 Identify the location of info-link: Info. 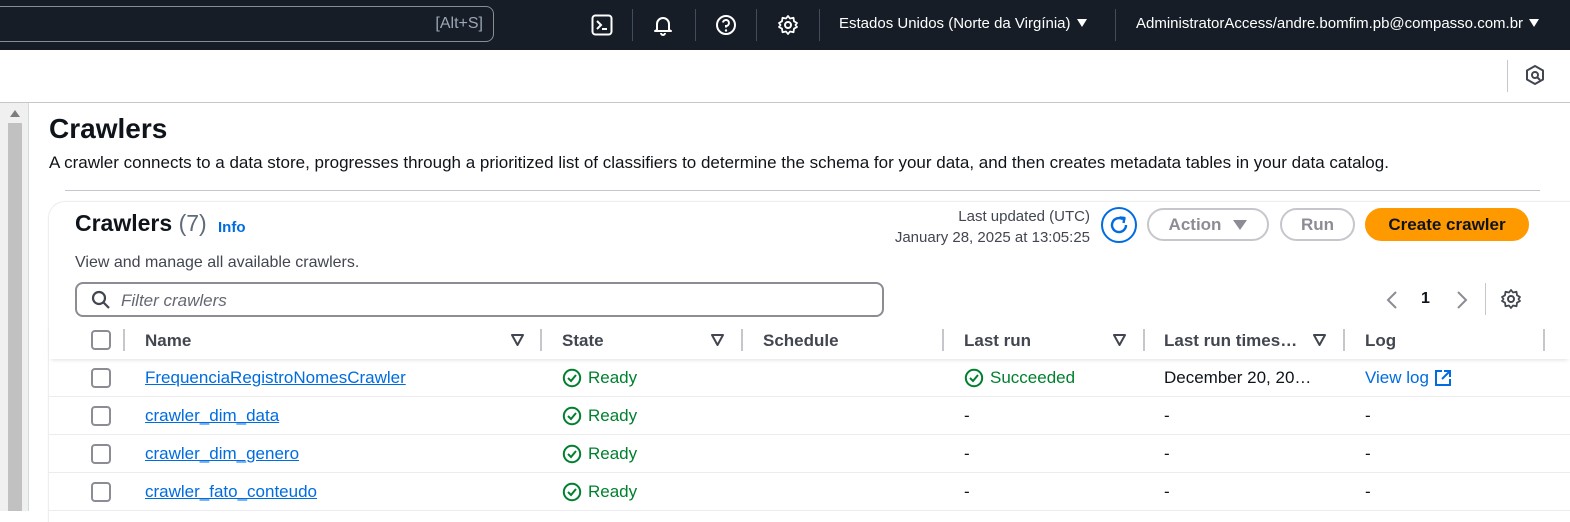
(232, 227).